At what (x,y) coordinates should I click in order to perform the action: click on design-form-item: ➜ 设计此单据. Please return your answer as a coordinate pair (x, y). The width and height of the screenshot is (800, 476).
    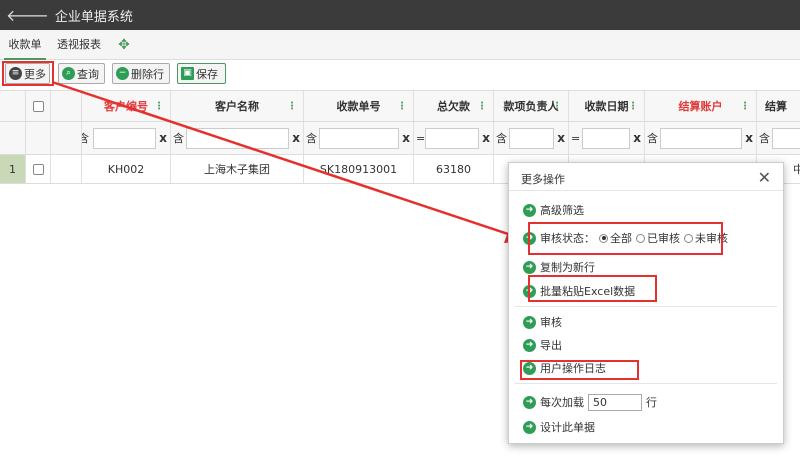
    Looking at the image, I should click on (559, 427).